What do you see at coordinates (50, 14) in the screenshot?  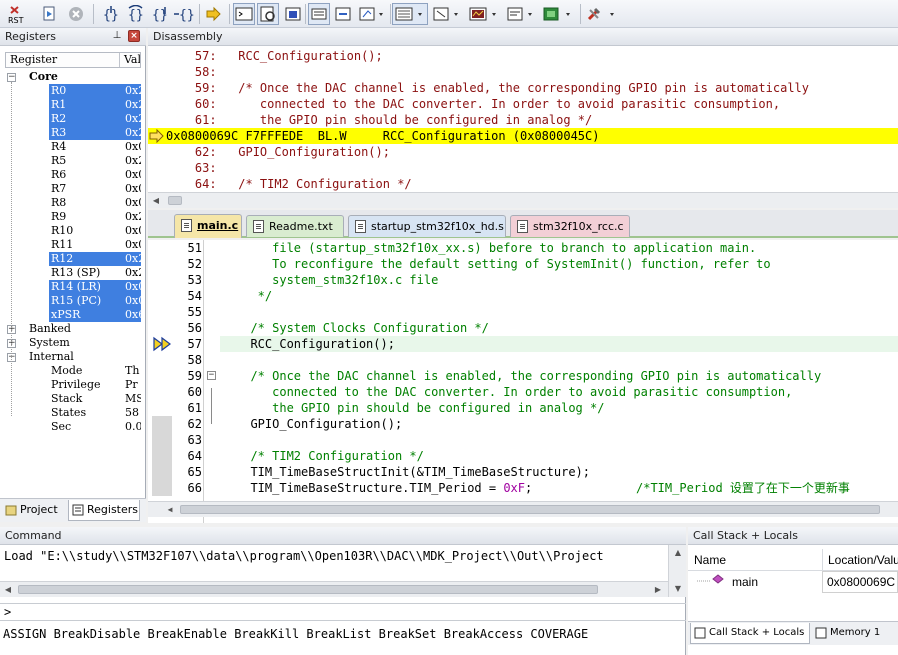 I see `run-button` at bounding box center [50, 14].